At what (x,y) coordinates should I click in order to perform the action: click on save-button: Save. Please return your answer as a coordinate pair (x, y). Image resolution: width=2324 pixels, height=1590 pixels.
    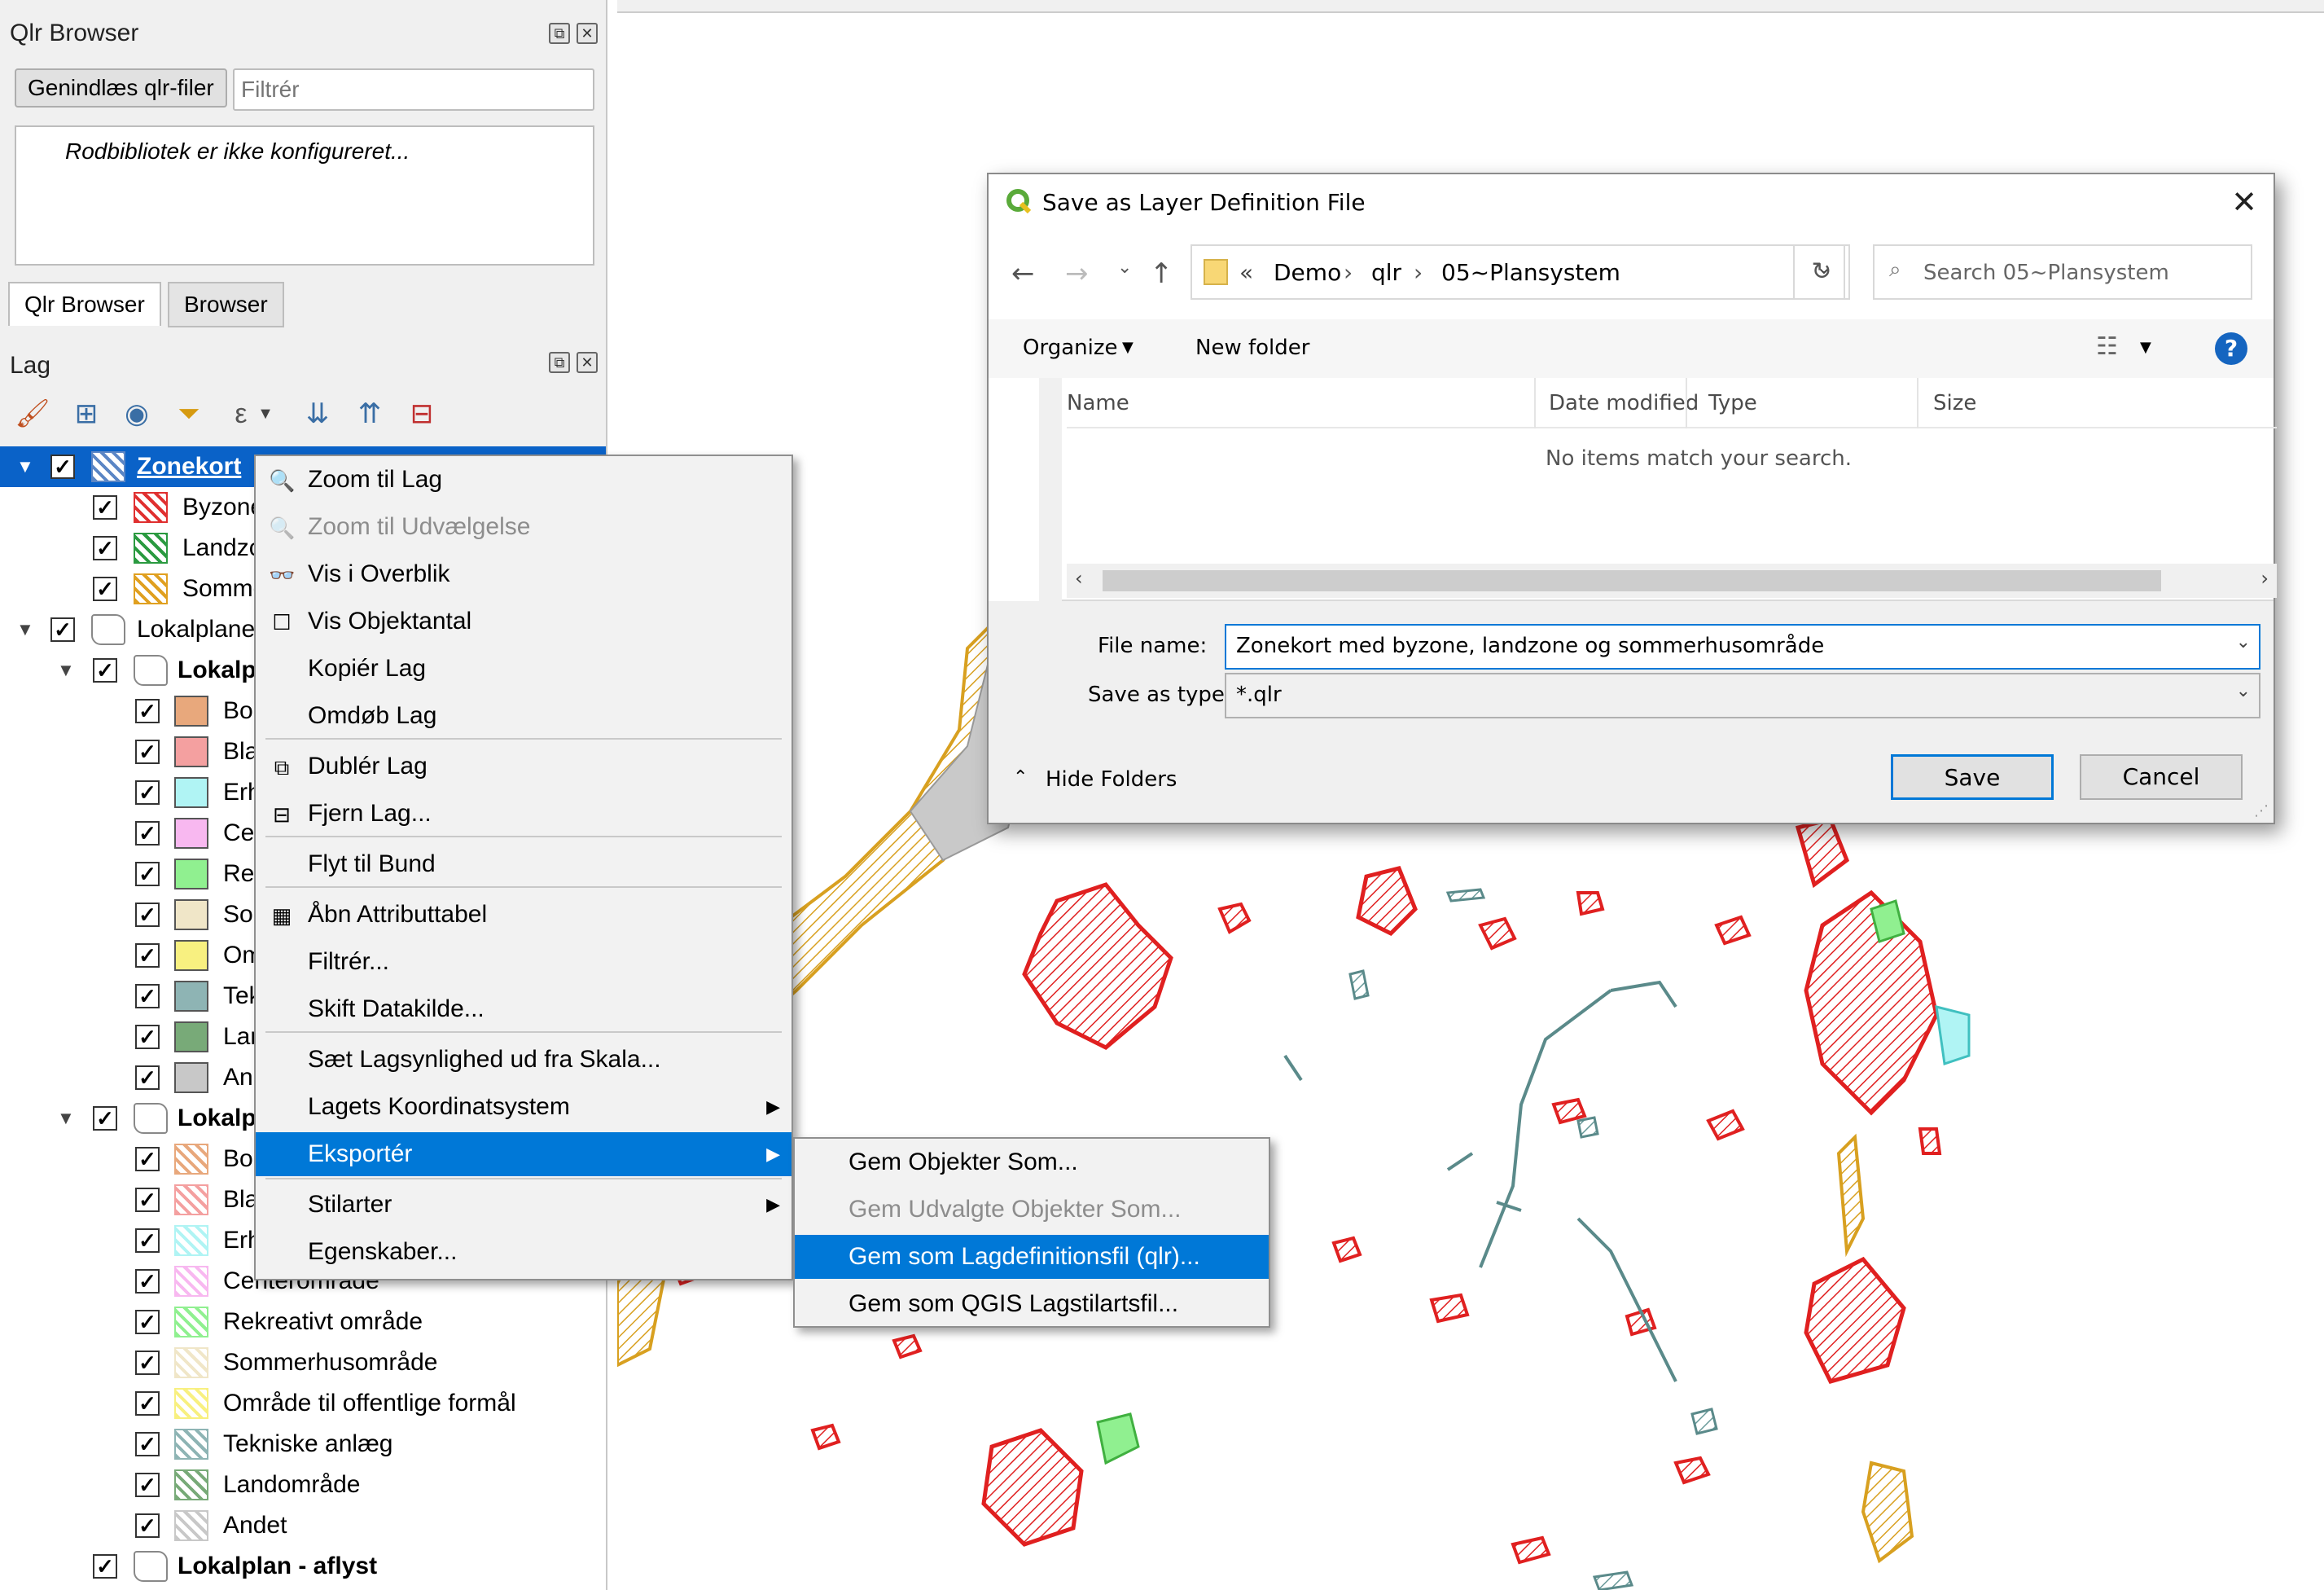
    Looking at the image, I should click on (1972, 777).